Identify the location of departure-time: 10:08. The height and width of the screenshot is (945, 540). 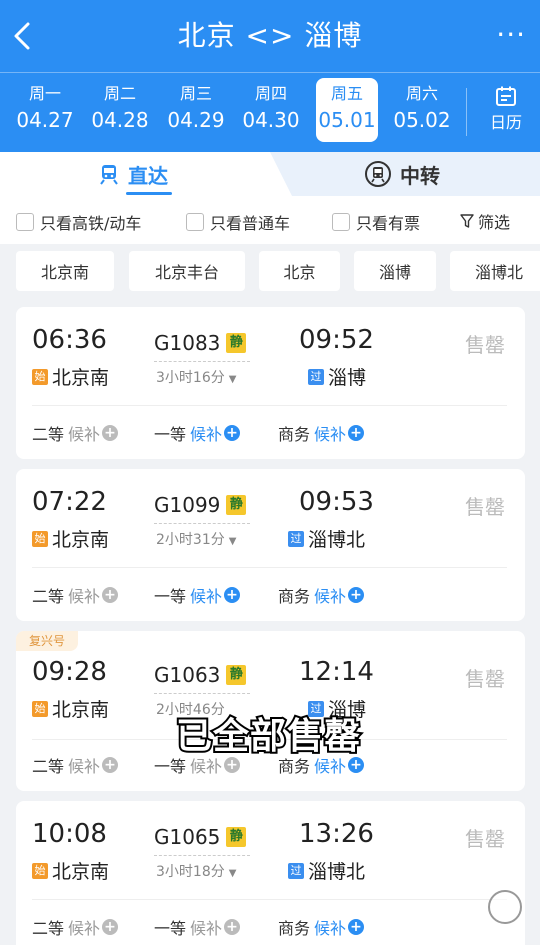
(69, 834).